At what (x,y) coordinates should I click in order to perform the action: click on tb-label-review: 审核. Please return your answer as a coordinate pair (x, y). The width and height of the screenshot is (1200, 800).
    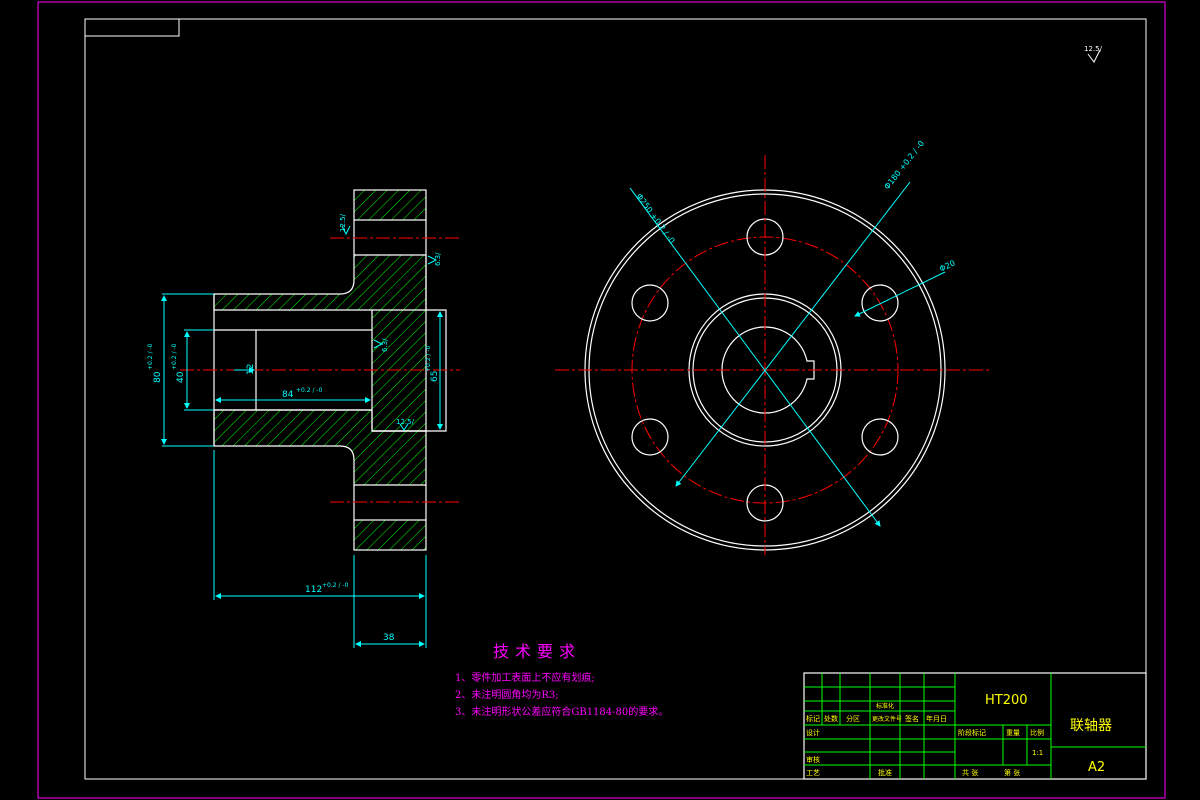
    Looking at the image, I should click on (813, 759).